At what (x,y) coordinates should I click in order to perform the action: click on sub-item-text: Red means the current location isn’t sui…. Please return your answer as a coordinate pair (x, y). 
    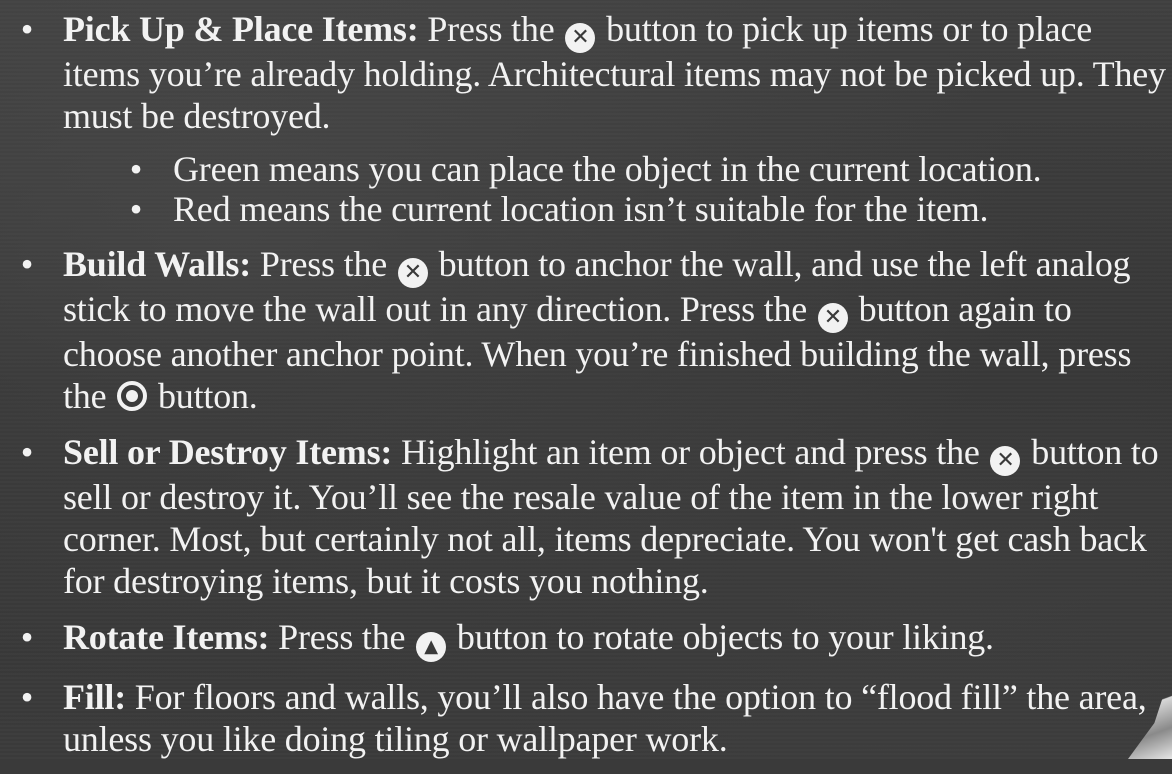
    Looking at the image, I should click on (581, 209).